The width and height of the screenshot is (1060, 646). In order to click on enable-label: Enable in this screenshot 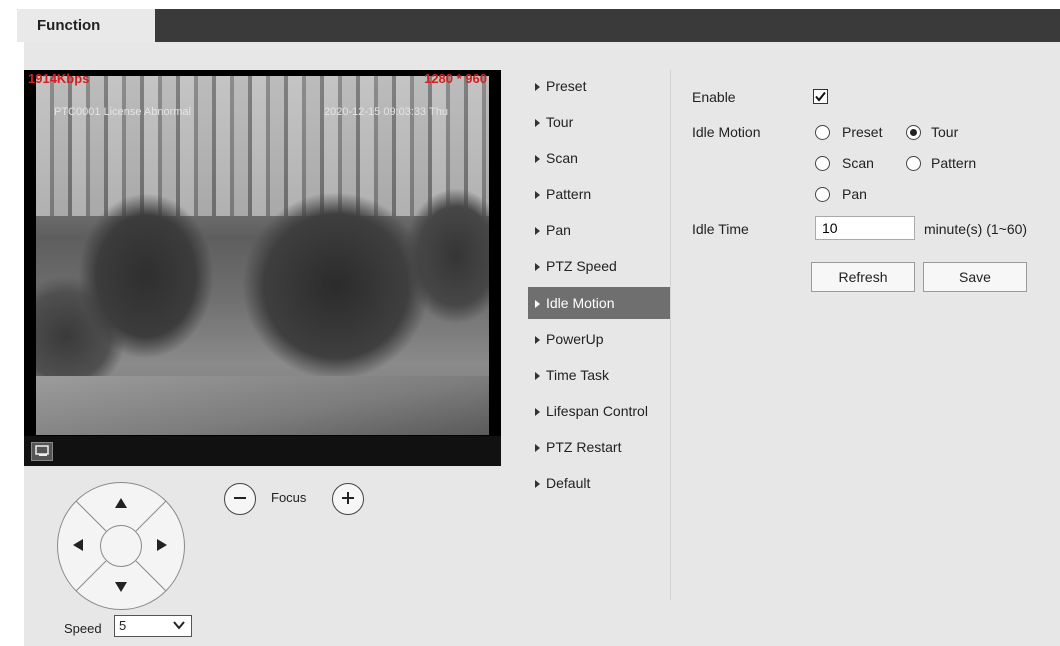, I will do `click(714, 97)`.